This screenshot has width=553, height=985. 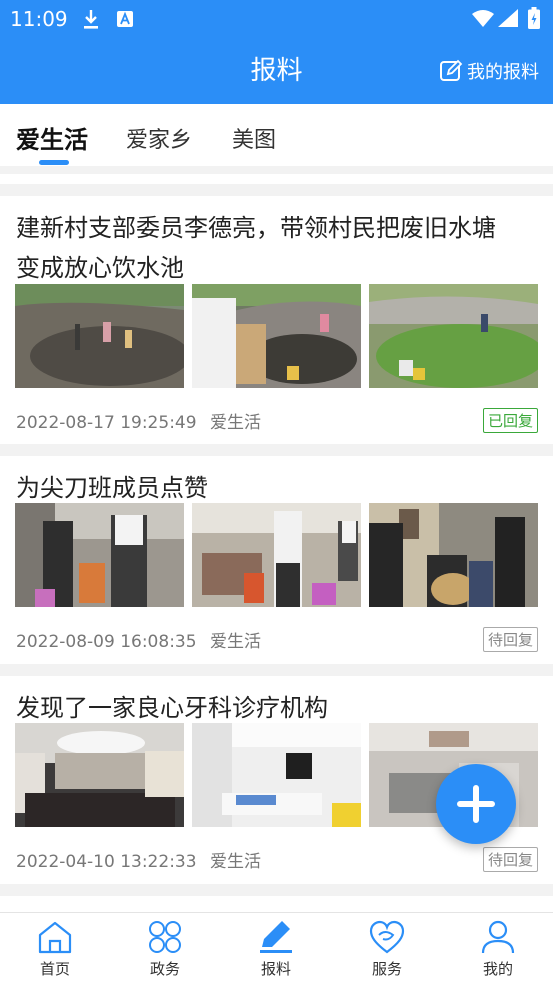 What do you see at coordinates (254, 138) in the screenshot?
I see `tab-mei-tu: 美图` at bounding box center [254, 138].